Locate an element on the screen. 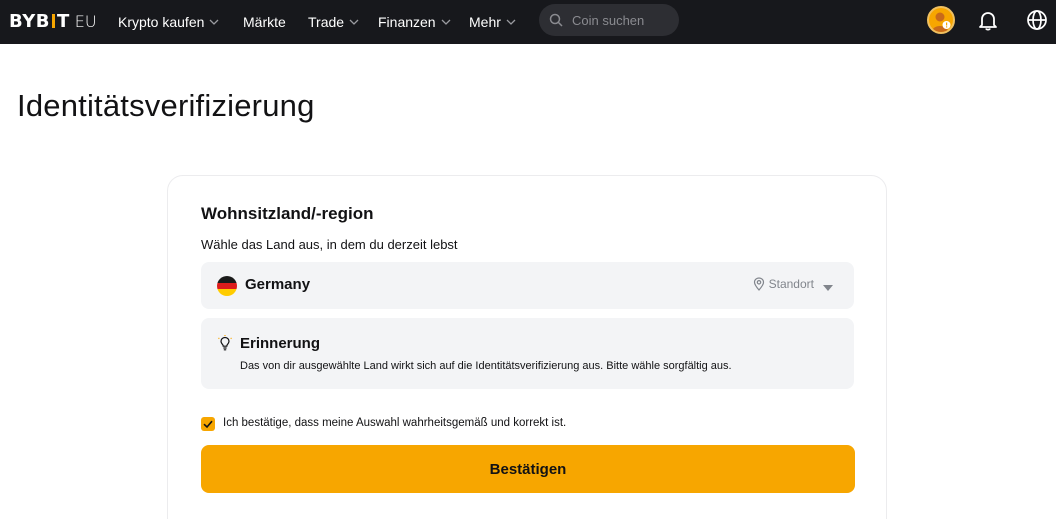 This screenshot has width=1056, height=519. nav-item-label: Märkte is located at coordinates (264, 22).